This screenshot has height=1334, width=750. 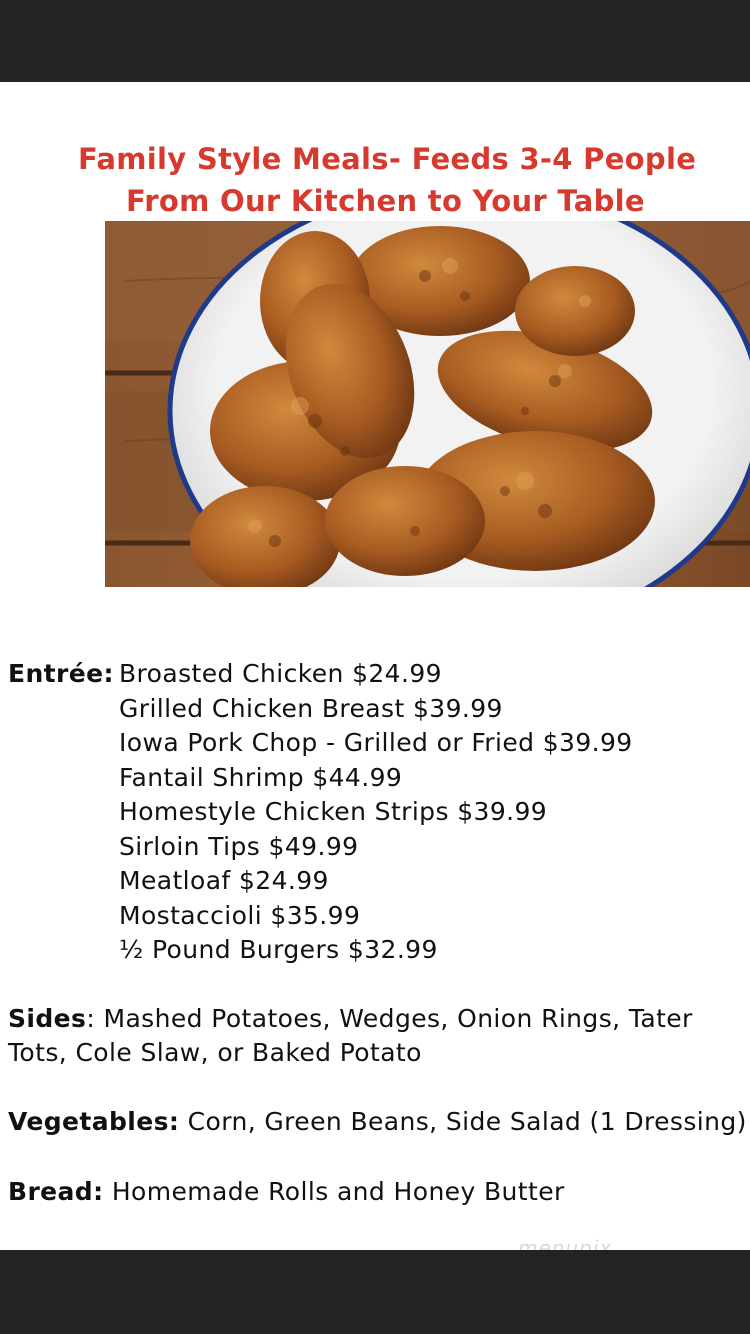 I want to click on bread-text: Homemade Rolls and Honey Butter, so click(x=334, y=1191).